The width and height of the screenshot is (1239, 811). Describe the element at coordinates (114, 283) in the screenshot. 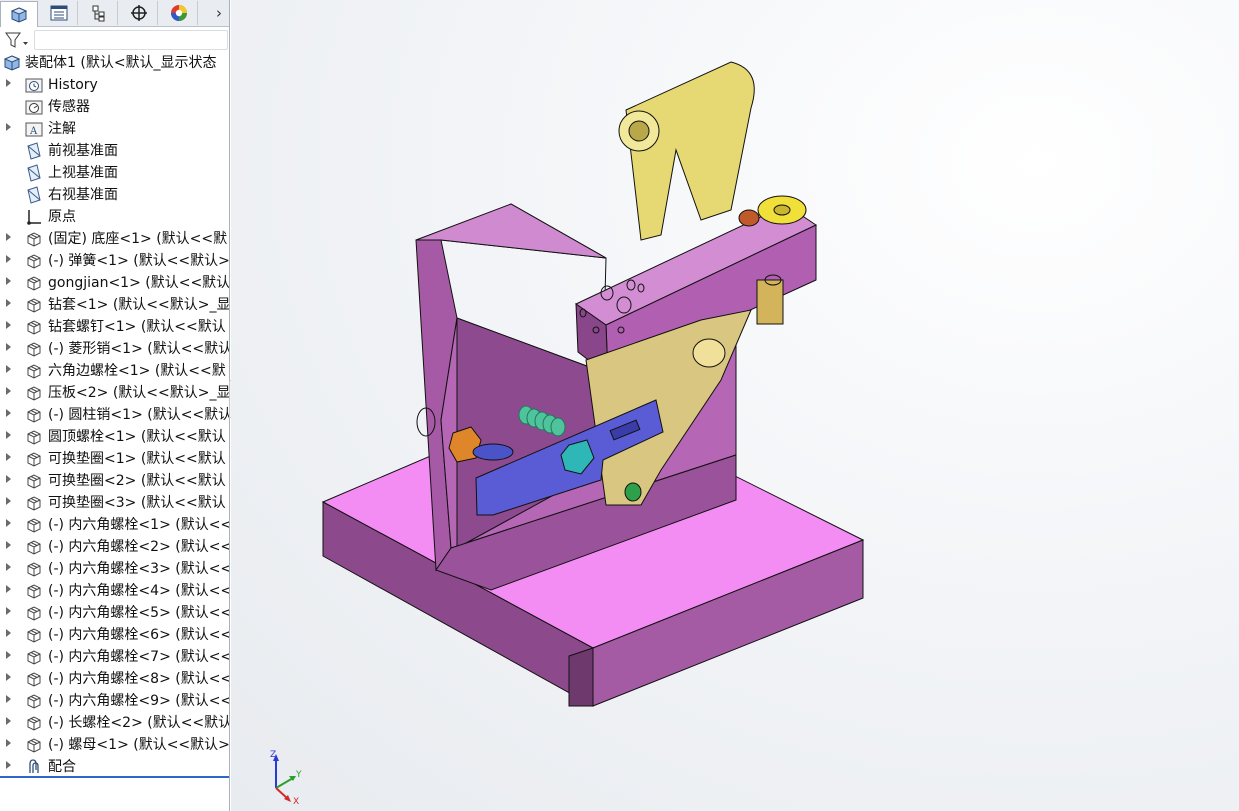

I see `tree-item: gongjian<1> (默认<<默认` at that location.